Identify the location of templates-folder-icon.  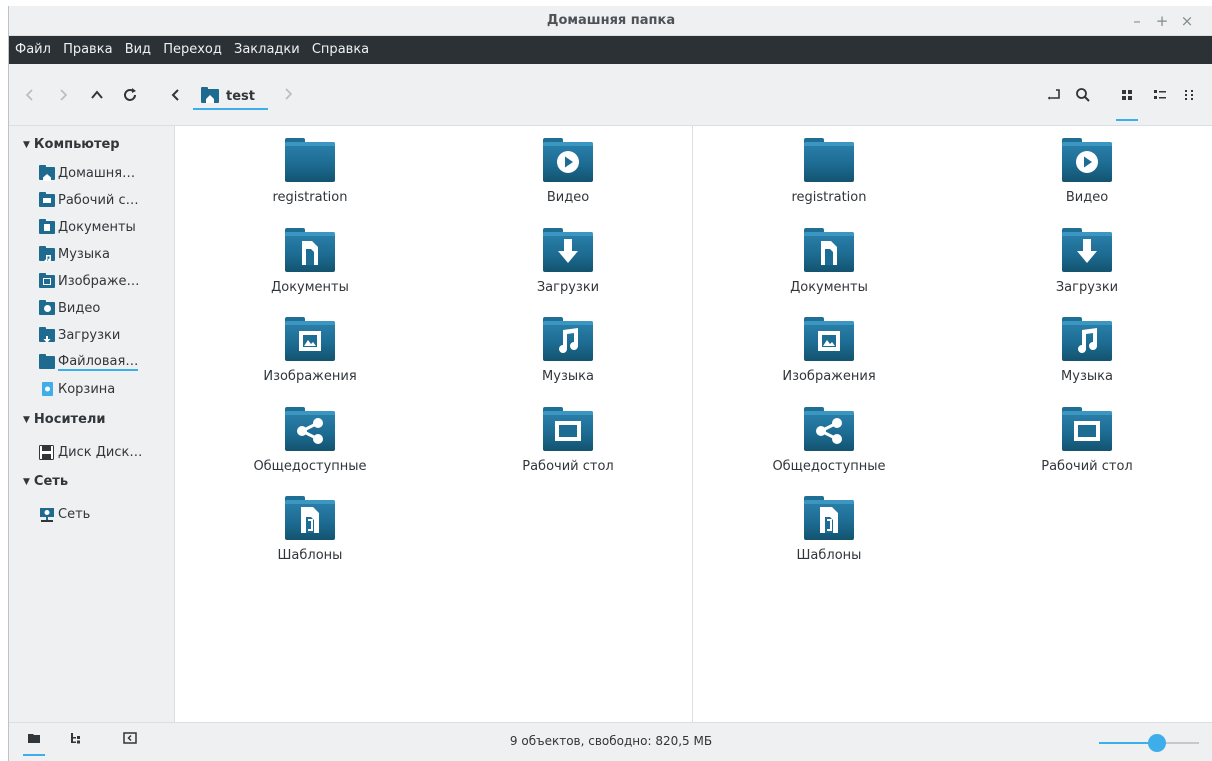
(829, 518).